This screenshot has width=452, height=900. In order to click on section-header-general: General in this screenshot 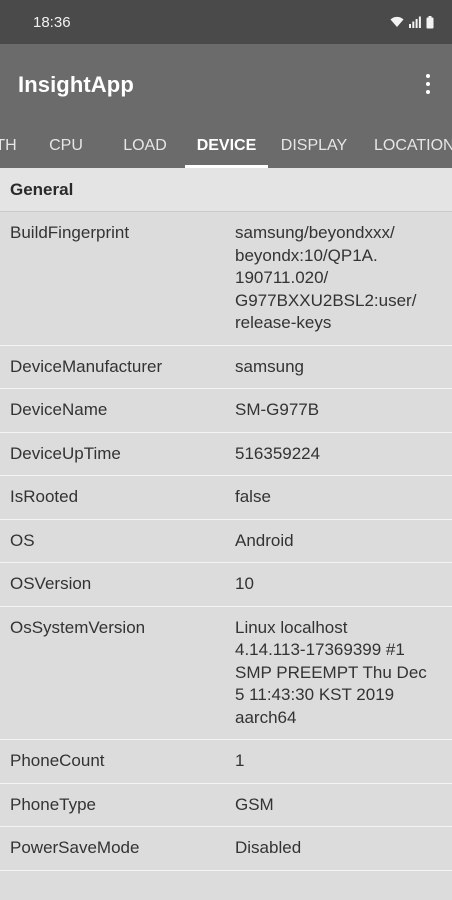, I will do `click(226, 190)`.